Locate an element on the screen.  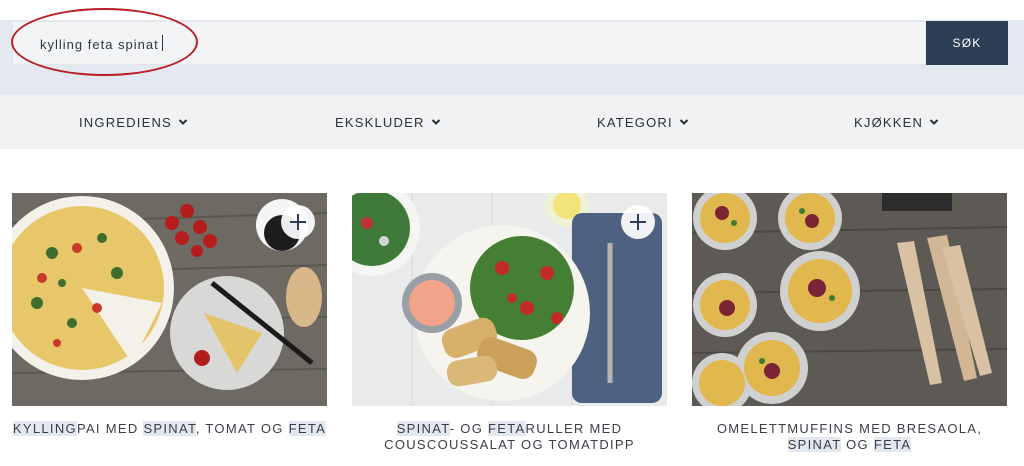
filter-label: KJØKKEN is located at coordinates (889, 122).